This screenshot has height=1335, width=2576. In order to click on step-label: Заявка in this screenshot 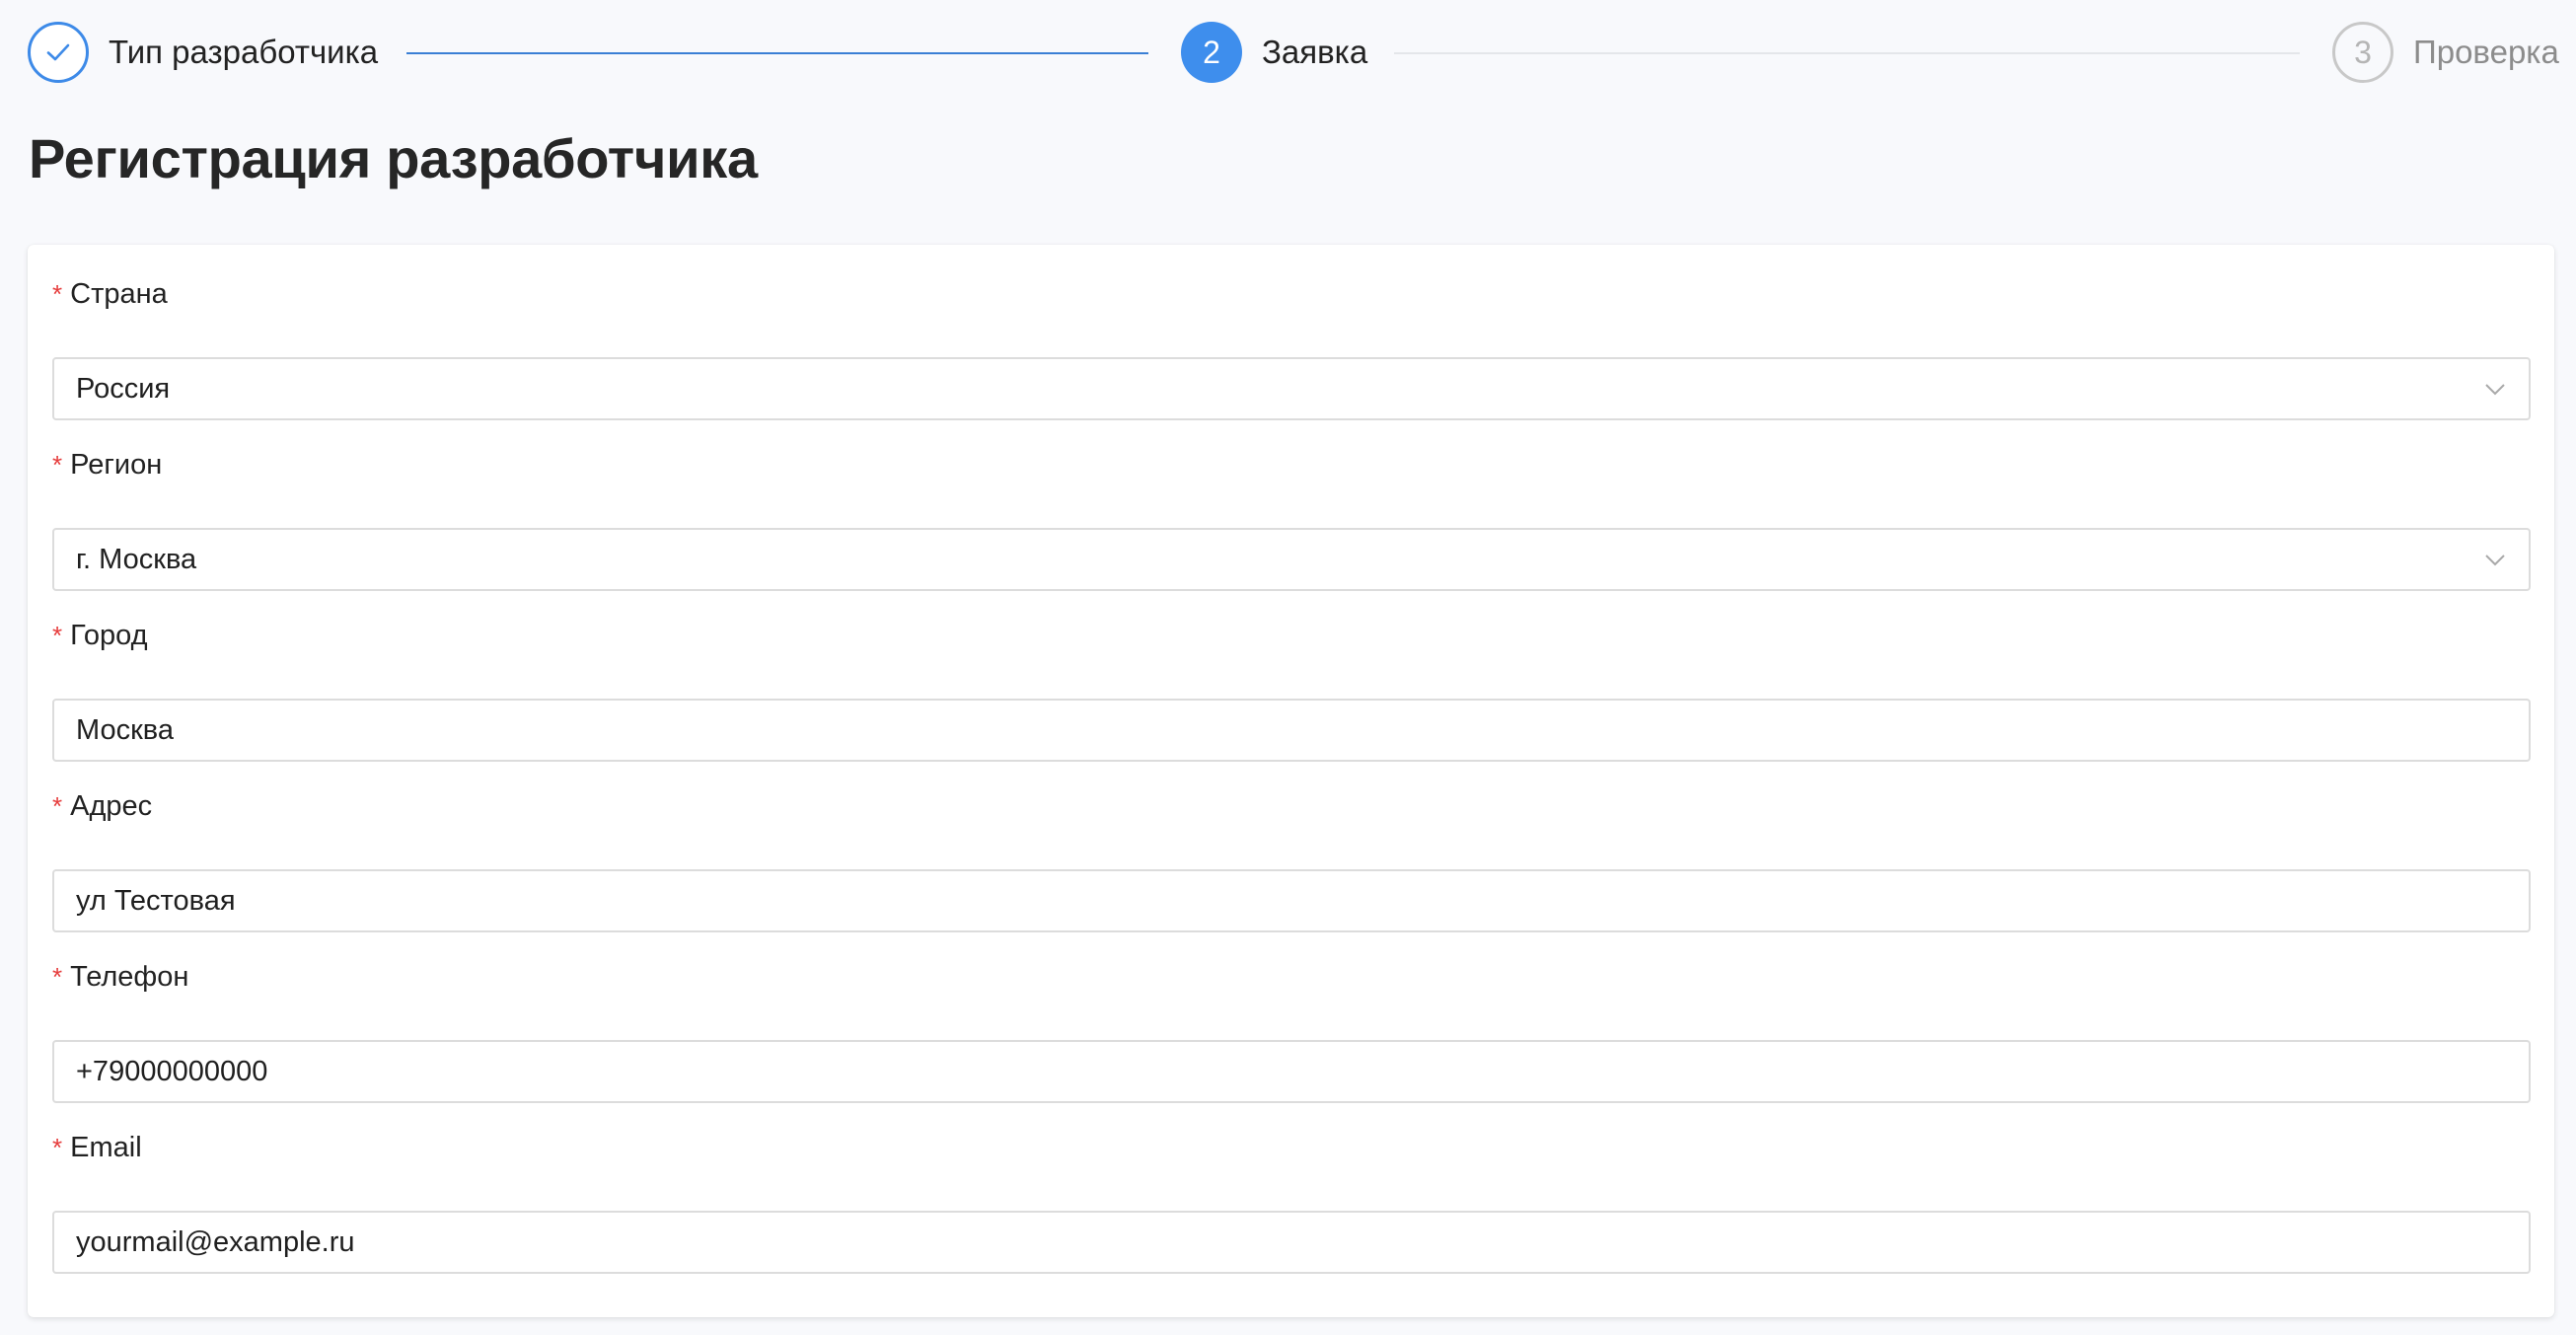, I will do `click(1315, 52)`.